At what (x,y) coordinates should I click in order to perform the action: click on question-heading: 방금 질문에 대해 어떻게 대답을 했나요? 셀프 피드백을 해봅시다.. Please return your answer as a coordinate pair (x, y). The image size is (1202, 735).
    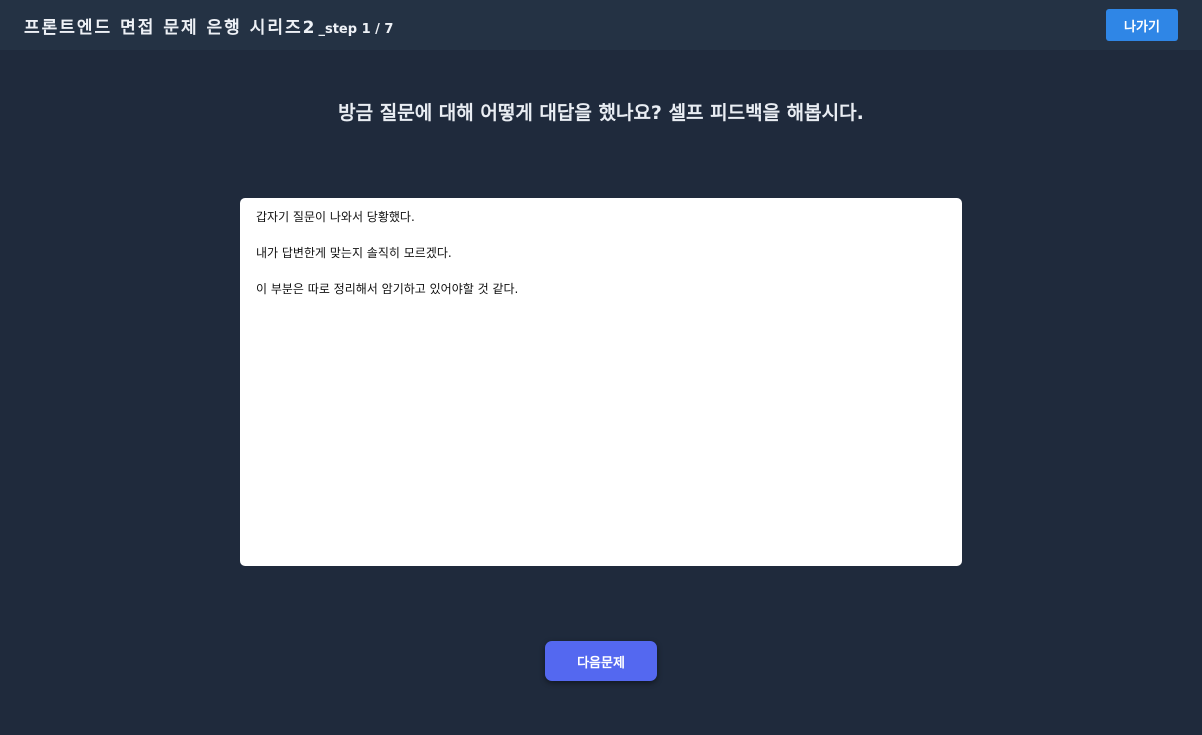
    Looking at the image, I should click on (601, 113).